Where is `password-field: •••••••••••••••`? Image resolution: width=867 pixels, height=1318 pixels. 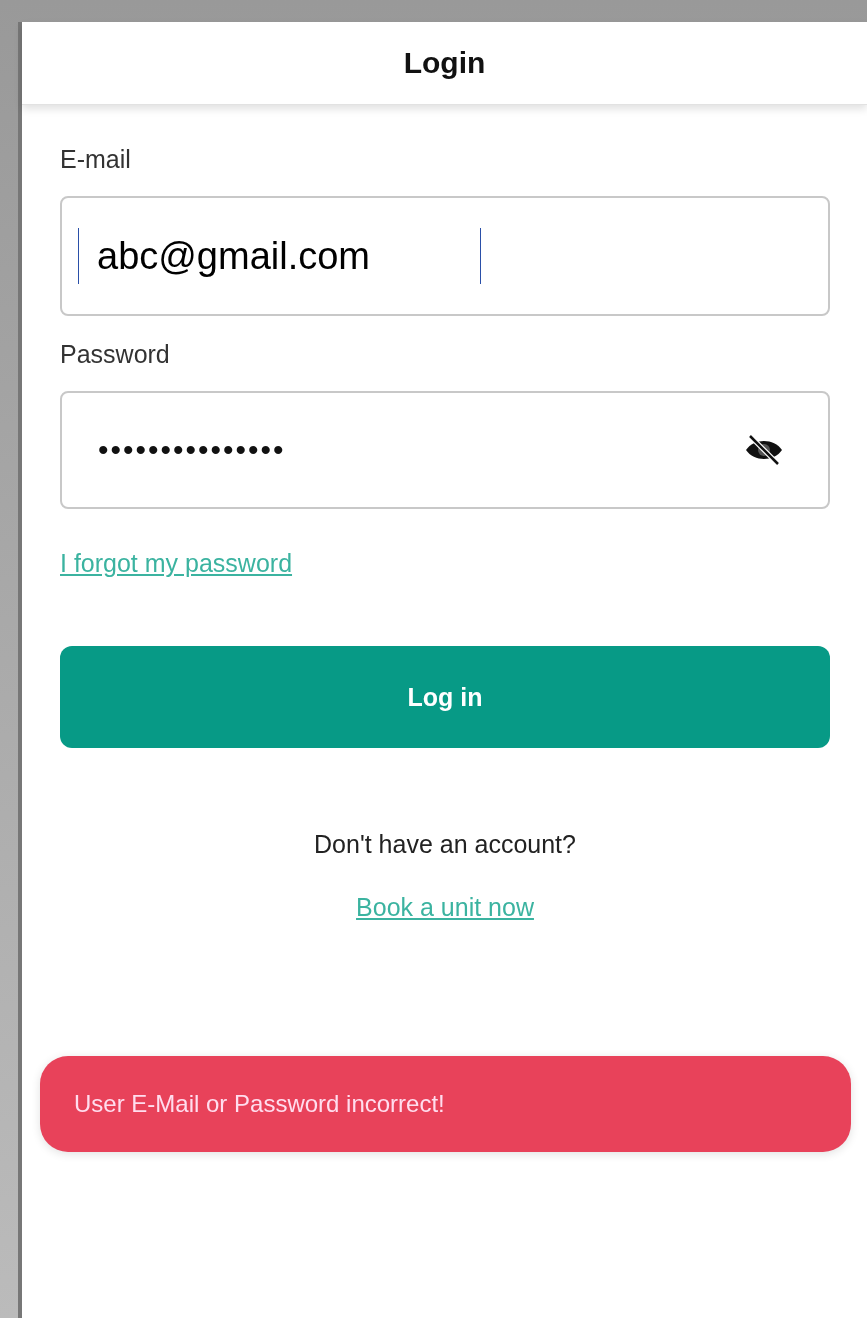 password-field: ••••••••••••••• is located at coordinates (445, 450).